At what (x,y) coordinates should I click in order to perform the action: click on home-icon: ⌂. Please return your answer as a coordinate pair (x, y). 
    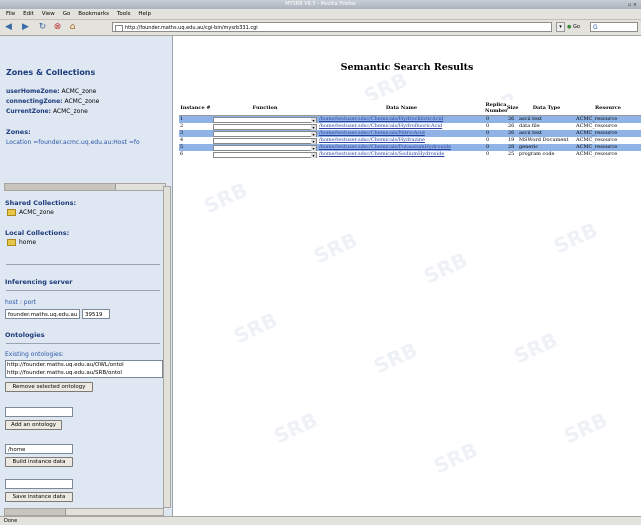
    Looking at the image, I should click on (72, 27).